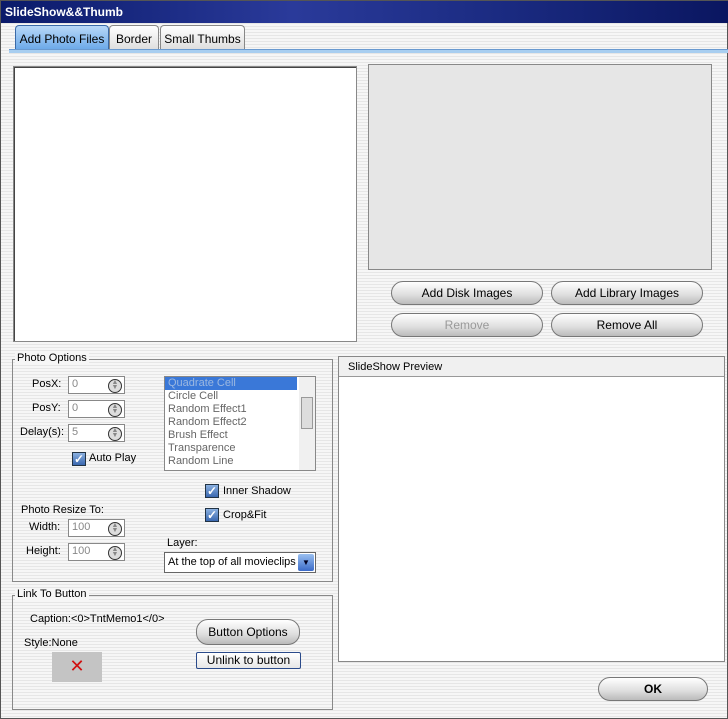 The height and width of the screenshot is (719, 728). I want to click on effect-item: Brush Effect, so click(240, 435).